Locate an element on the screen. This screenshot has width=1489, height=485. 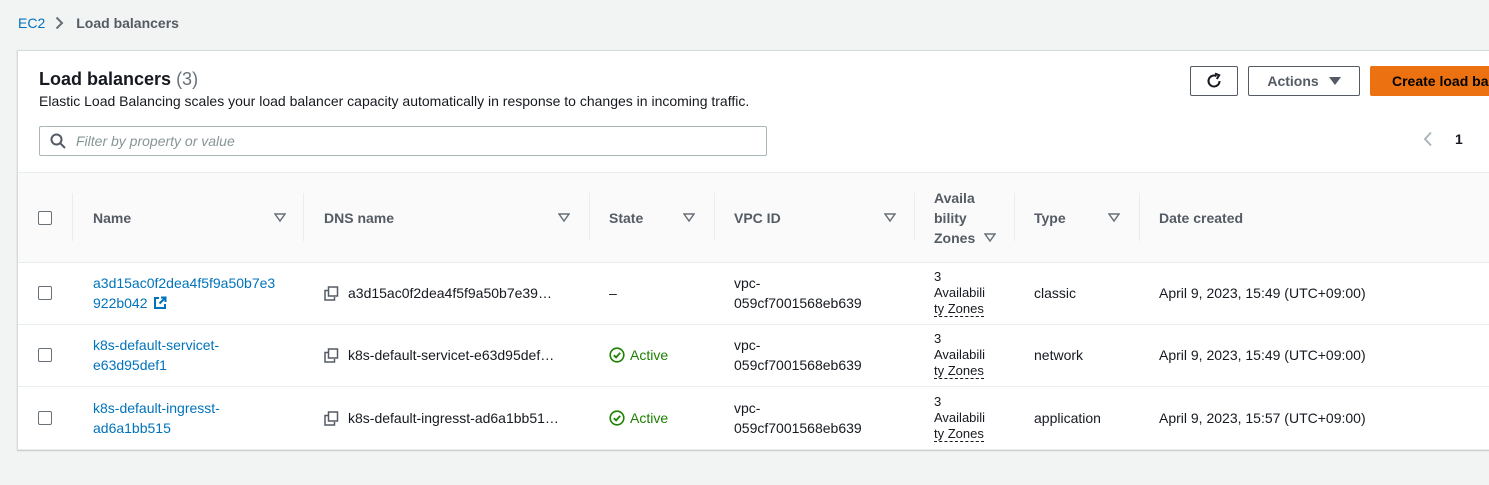
column-dns: DNS name is located at coordinates (456, 217).